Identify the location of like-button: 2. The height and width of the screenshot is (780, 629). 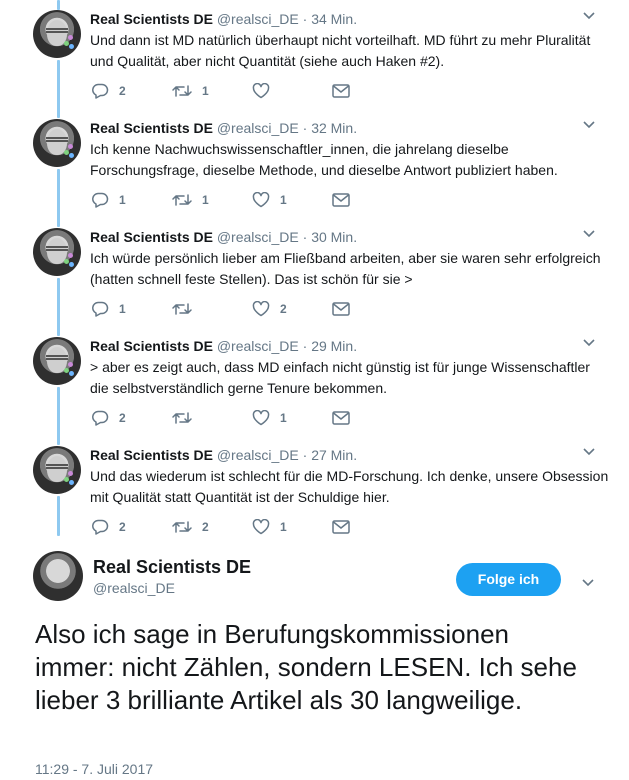
(269, 309).